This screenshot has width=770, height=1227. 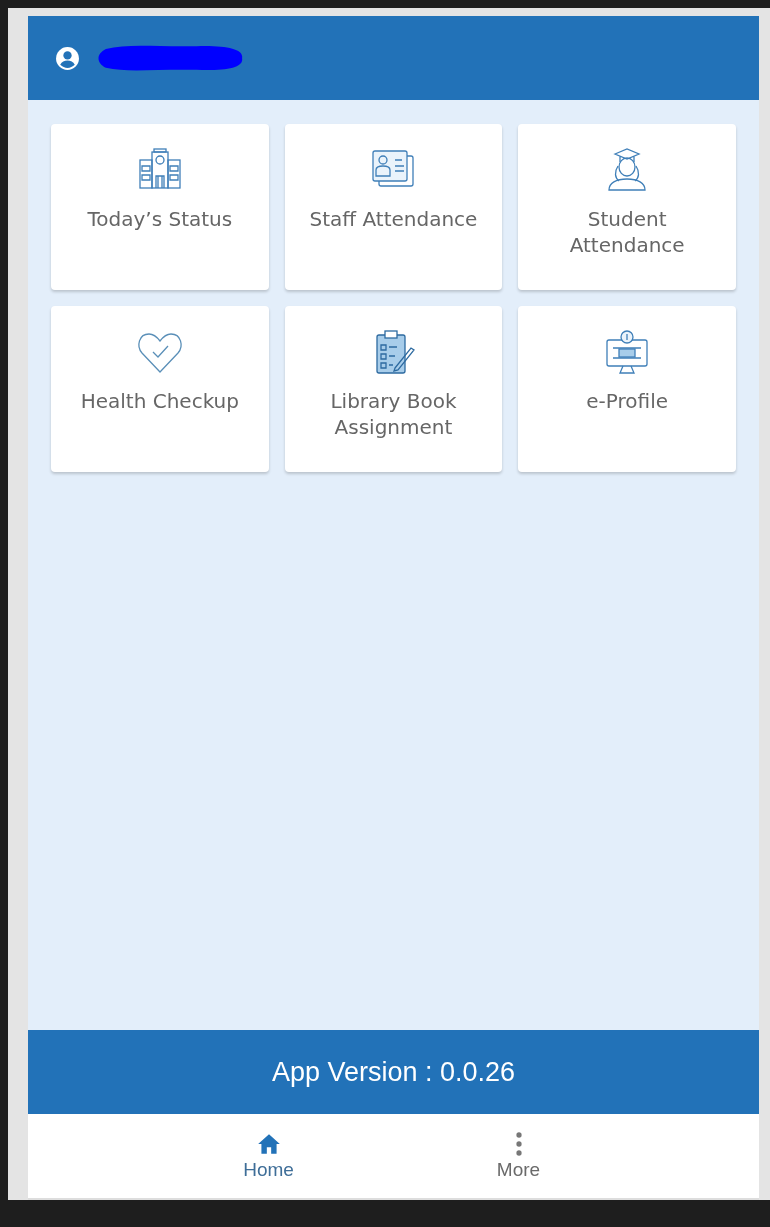 What do you see at coordinates (159, 401) in the screenshot?
I see `tile-label: Health Checkup` at bounding box center [159, 401].